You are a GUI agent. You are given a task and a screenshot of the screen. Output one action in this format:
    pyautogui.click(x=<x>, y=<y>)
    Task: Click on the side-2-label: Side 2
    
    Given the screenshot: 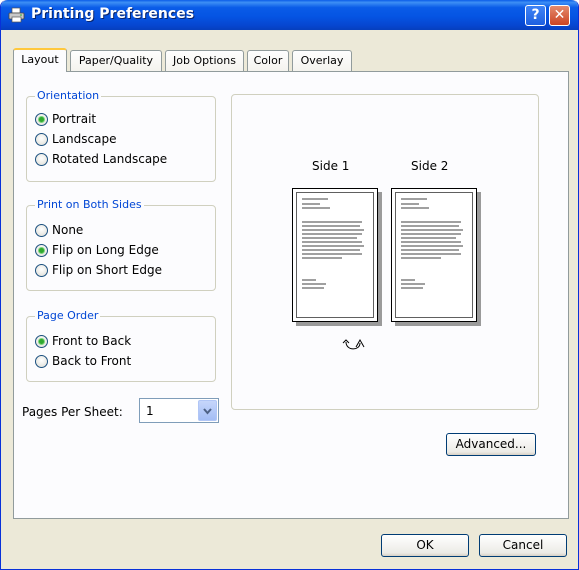 What is the action you would take?
    pyautogui.click(x=430, y=166)
    